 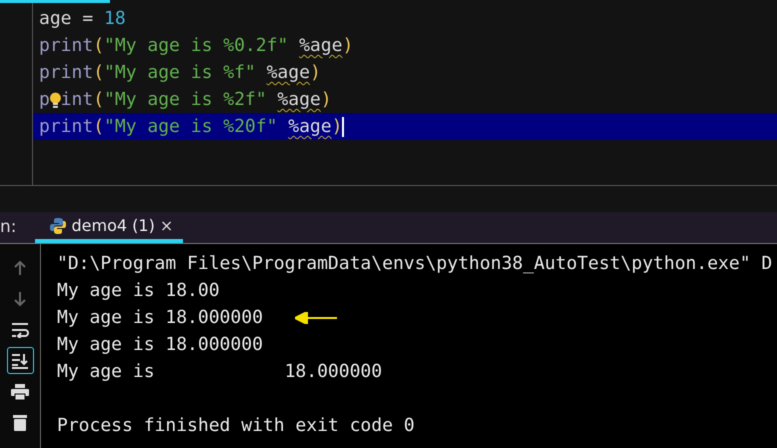 I want to click on close-icon: ×, so click(x=167, y=225).